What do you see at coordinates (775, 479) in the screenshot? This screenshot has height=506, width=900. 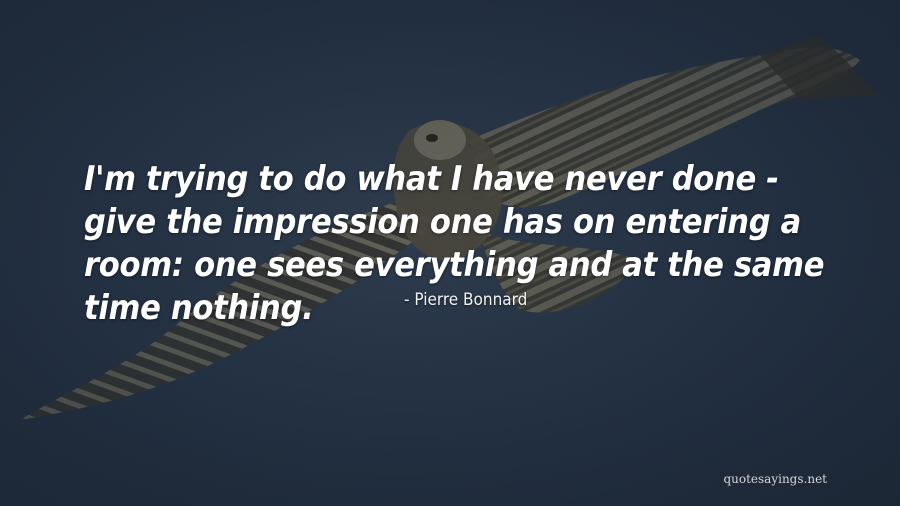 I see `site-watermark: quotesayings.net` at bounding box center [775, 479].